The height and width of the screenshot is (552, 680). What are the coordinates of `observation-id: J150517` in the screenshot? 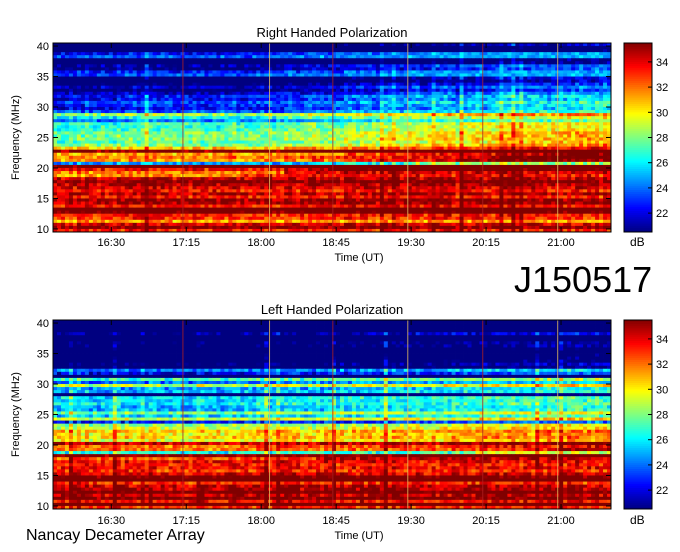 It's located at (583, 279).